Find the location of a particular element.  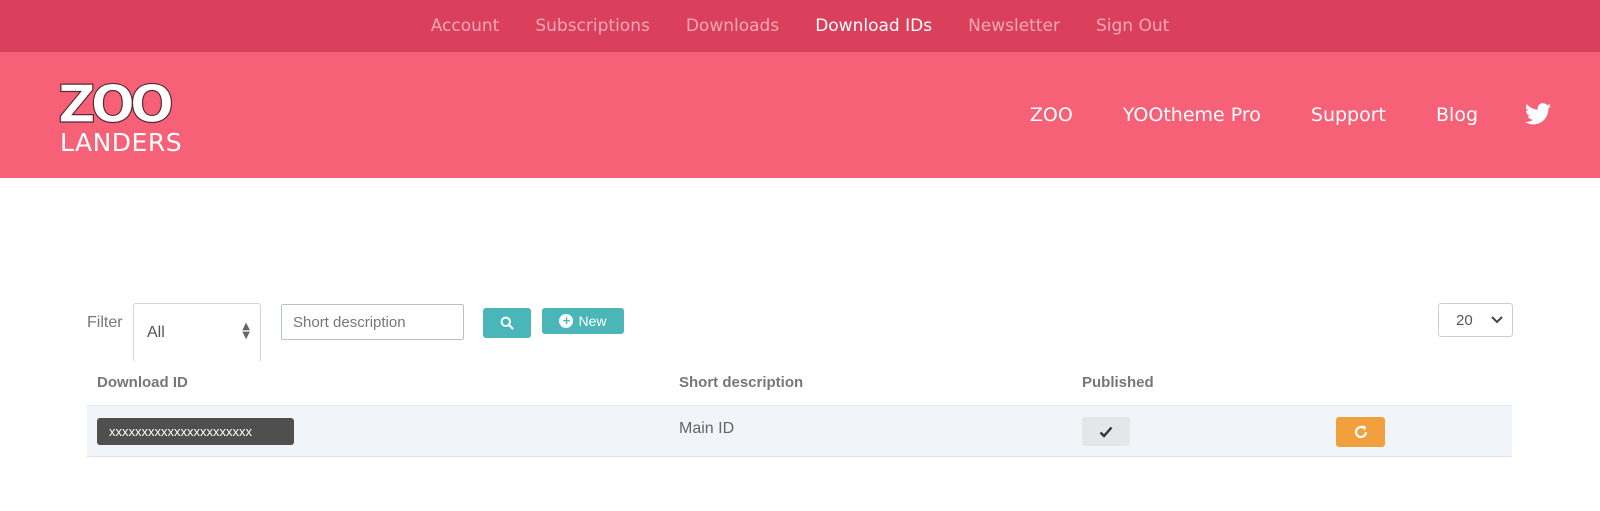

table-row: xxxxxxxxxxxxxxxxxxxxxx Main ID is located at coordinates (799, 431).